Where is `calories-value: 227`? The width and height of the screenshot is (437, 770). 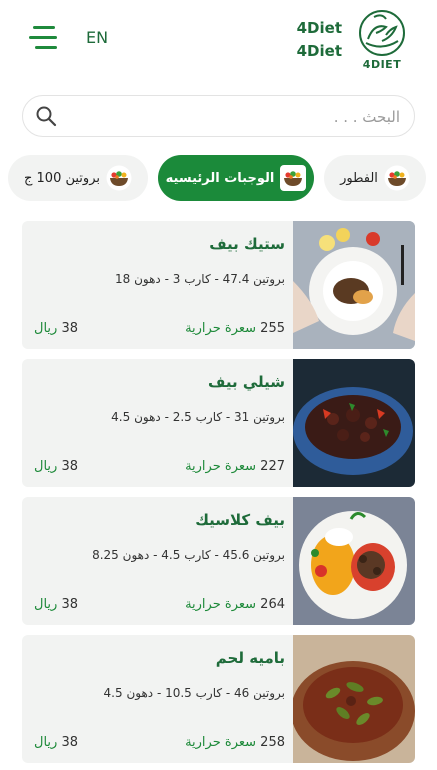 calories-value: 227 is located at coordinates (272, 466).